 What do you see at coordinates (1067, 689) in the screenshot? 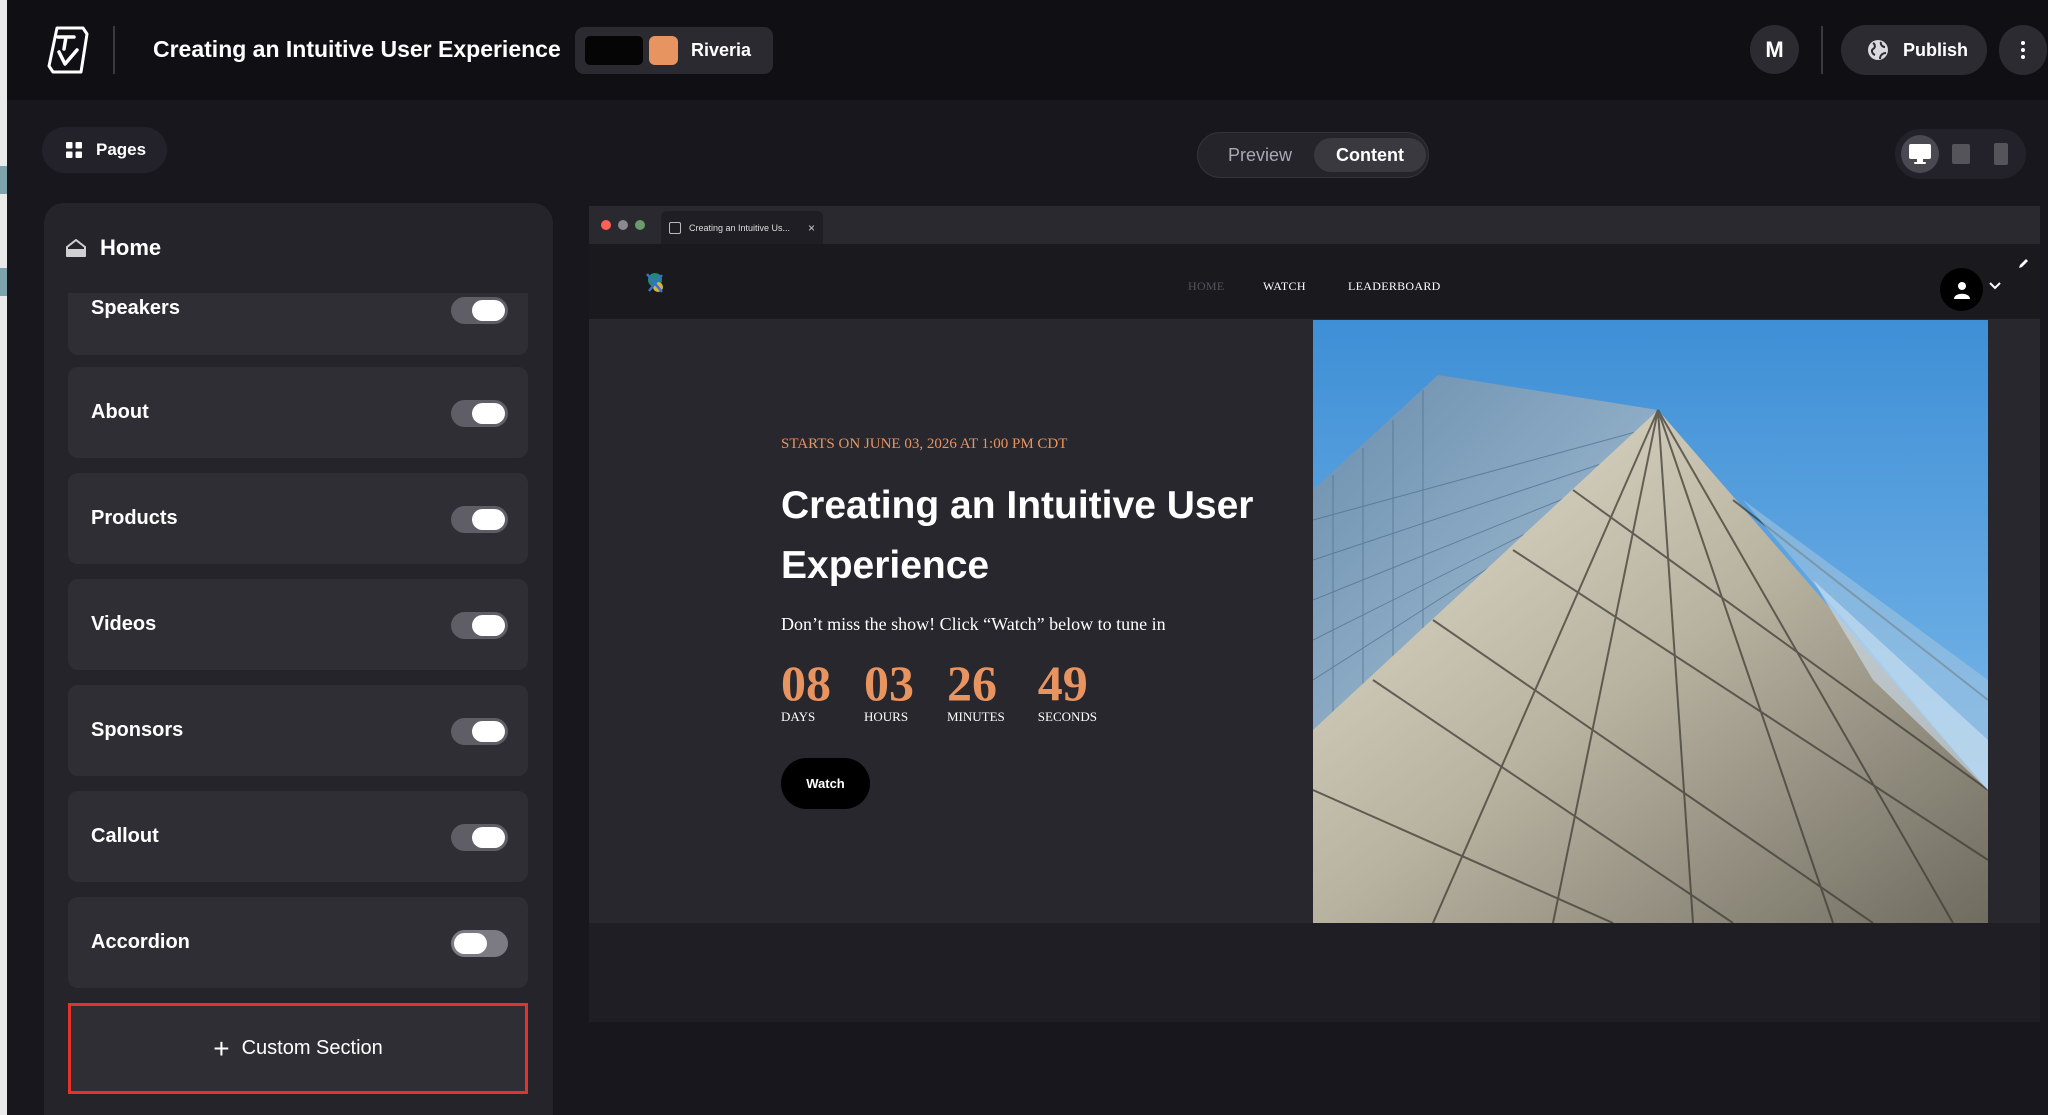
I see `countdown-seconds: 49 SECONDS` at bounding box center [1067, 689].